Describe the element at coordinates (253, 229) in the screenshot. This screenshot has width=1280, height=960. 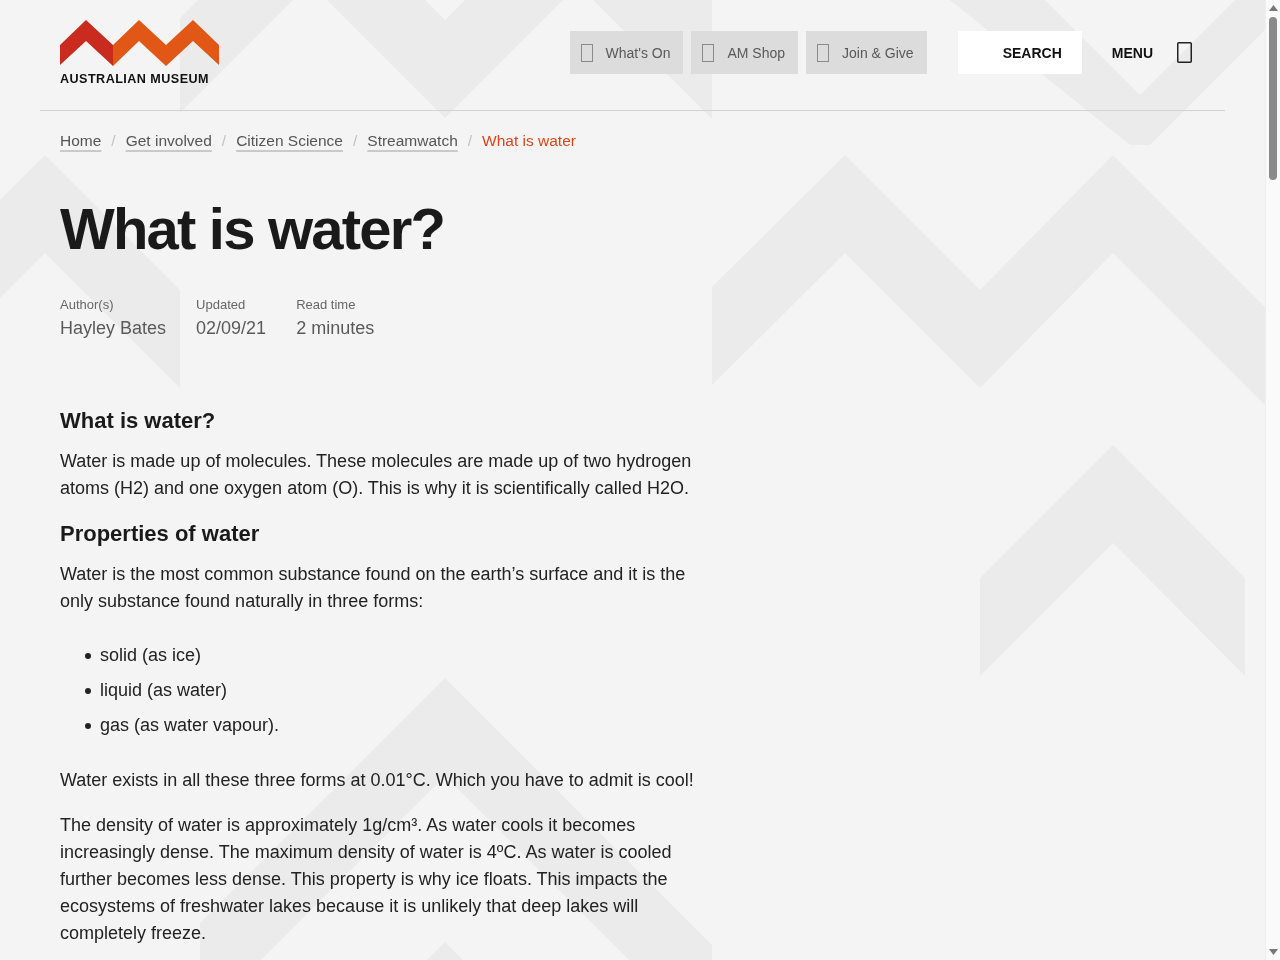
I see `page-title: What is water?` at that location.